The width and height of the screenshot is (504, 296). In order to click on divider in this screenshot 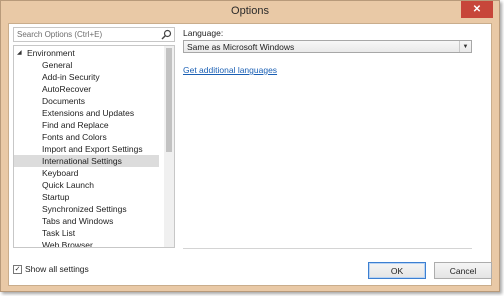, I will do `click(327, 248)`.